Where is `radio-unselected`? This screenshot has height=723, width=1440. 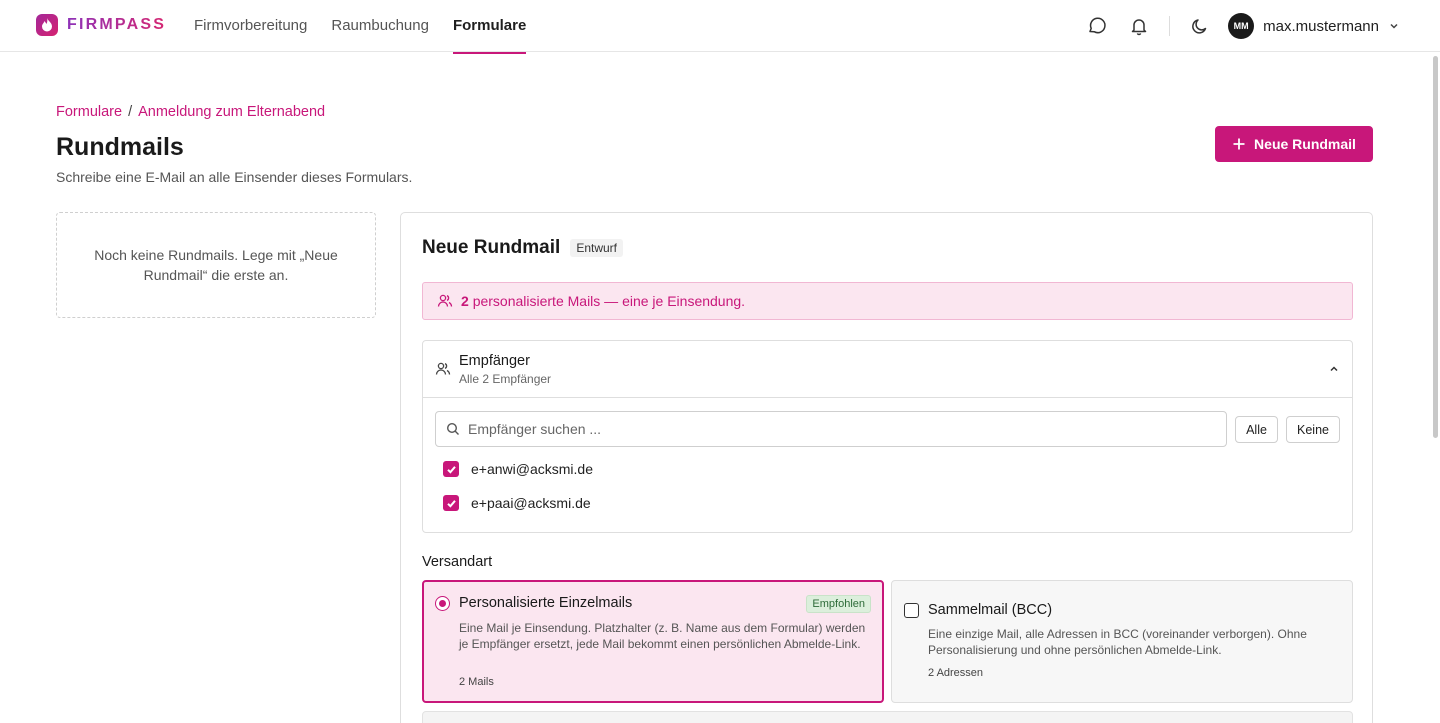
radio-unselected is located at coordinates (911, 610).